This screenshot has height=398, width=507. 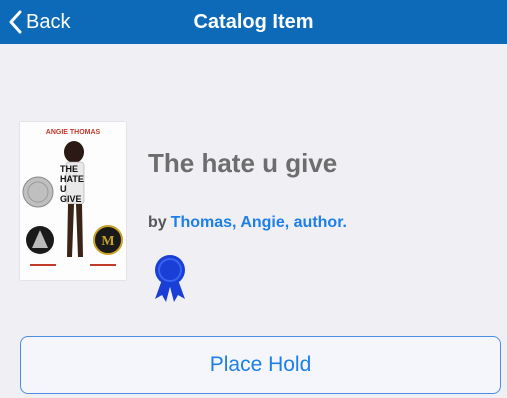 What do you see at coordinates (69, 169) in the screenshot?
I see `cover-title-line-1: THE` at bounding box center [69, 169].